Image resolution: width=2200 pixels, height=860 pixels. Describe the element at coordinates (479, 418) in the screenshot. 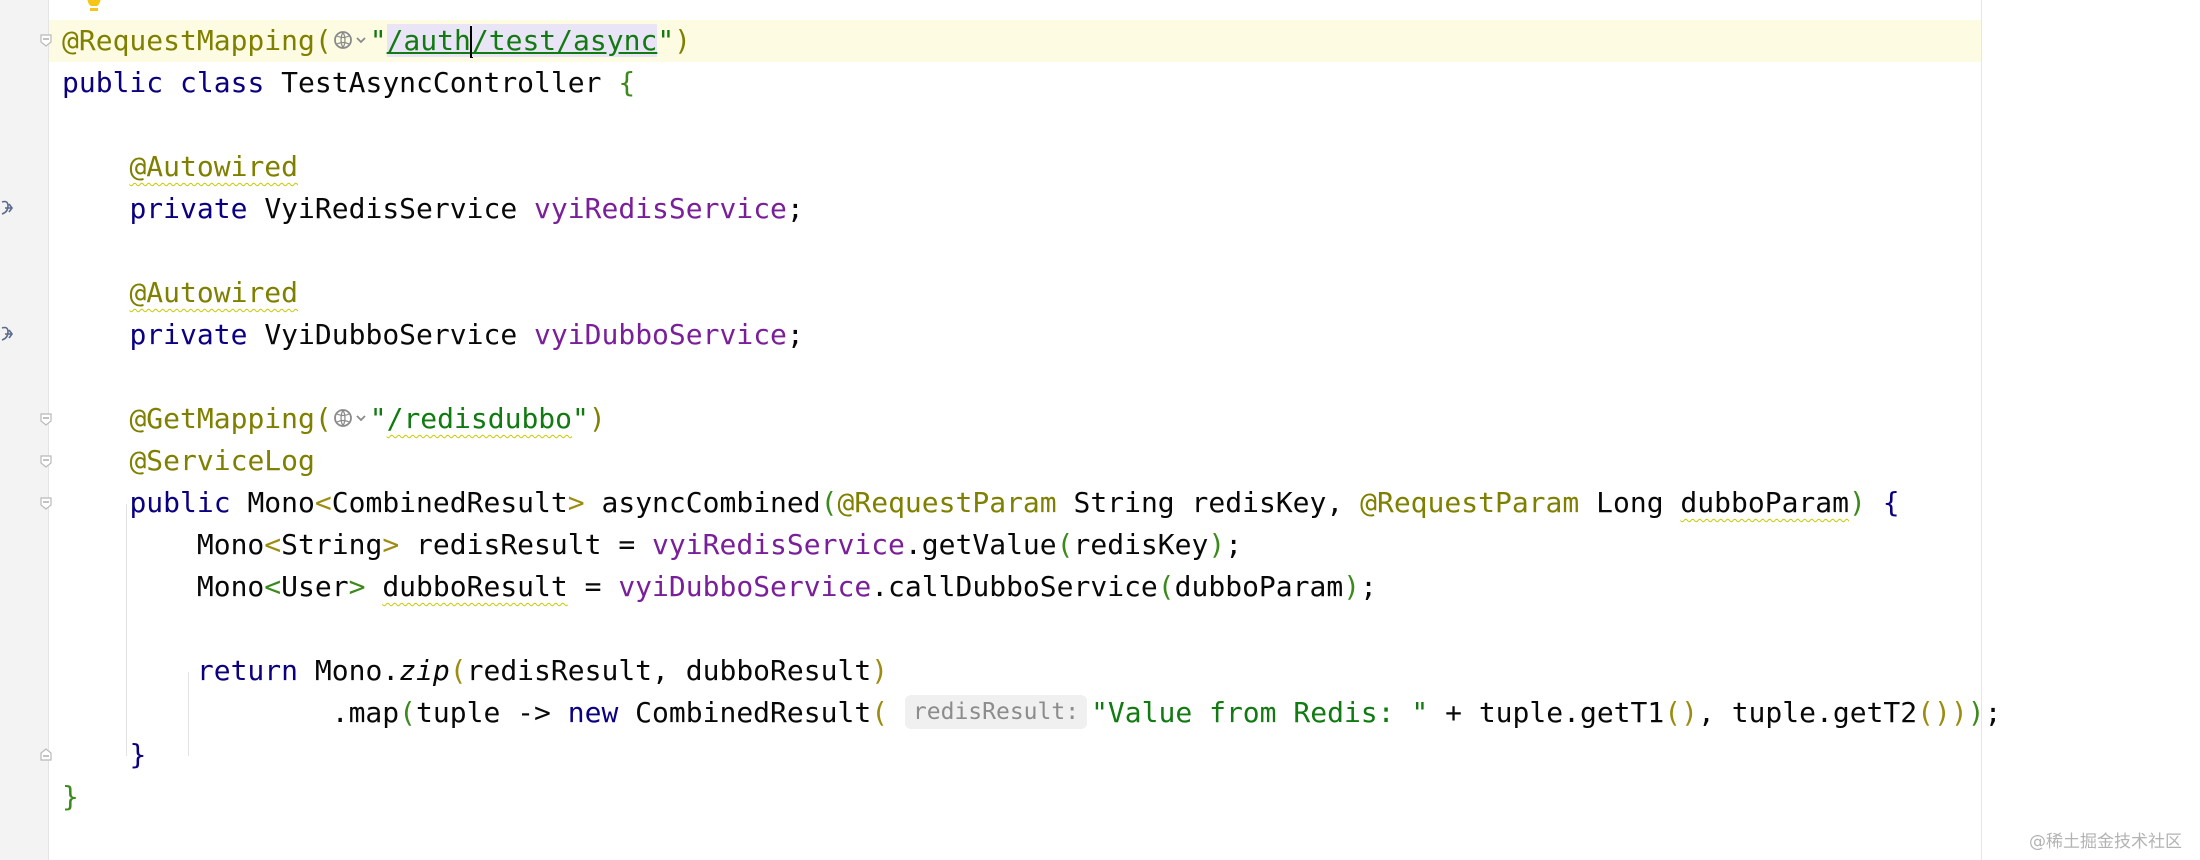

I see `url-segment: /redisdubbo` at that location.